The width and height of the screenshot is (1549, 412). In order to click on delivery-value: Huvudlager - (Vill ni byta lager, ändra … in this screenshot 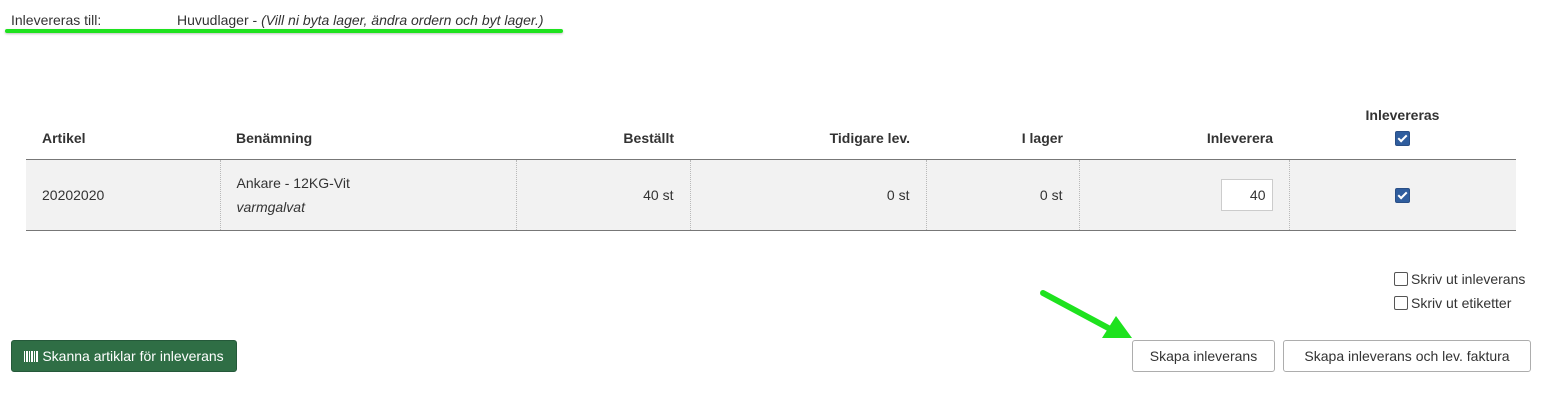, I will do `click(360, 20)`.